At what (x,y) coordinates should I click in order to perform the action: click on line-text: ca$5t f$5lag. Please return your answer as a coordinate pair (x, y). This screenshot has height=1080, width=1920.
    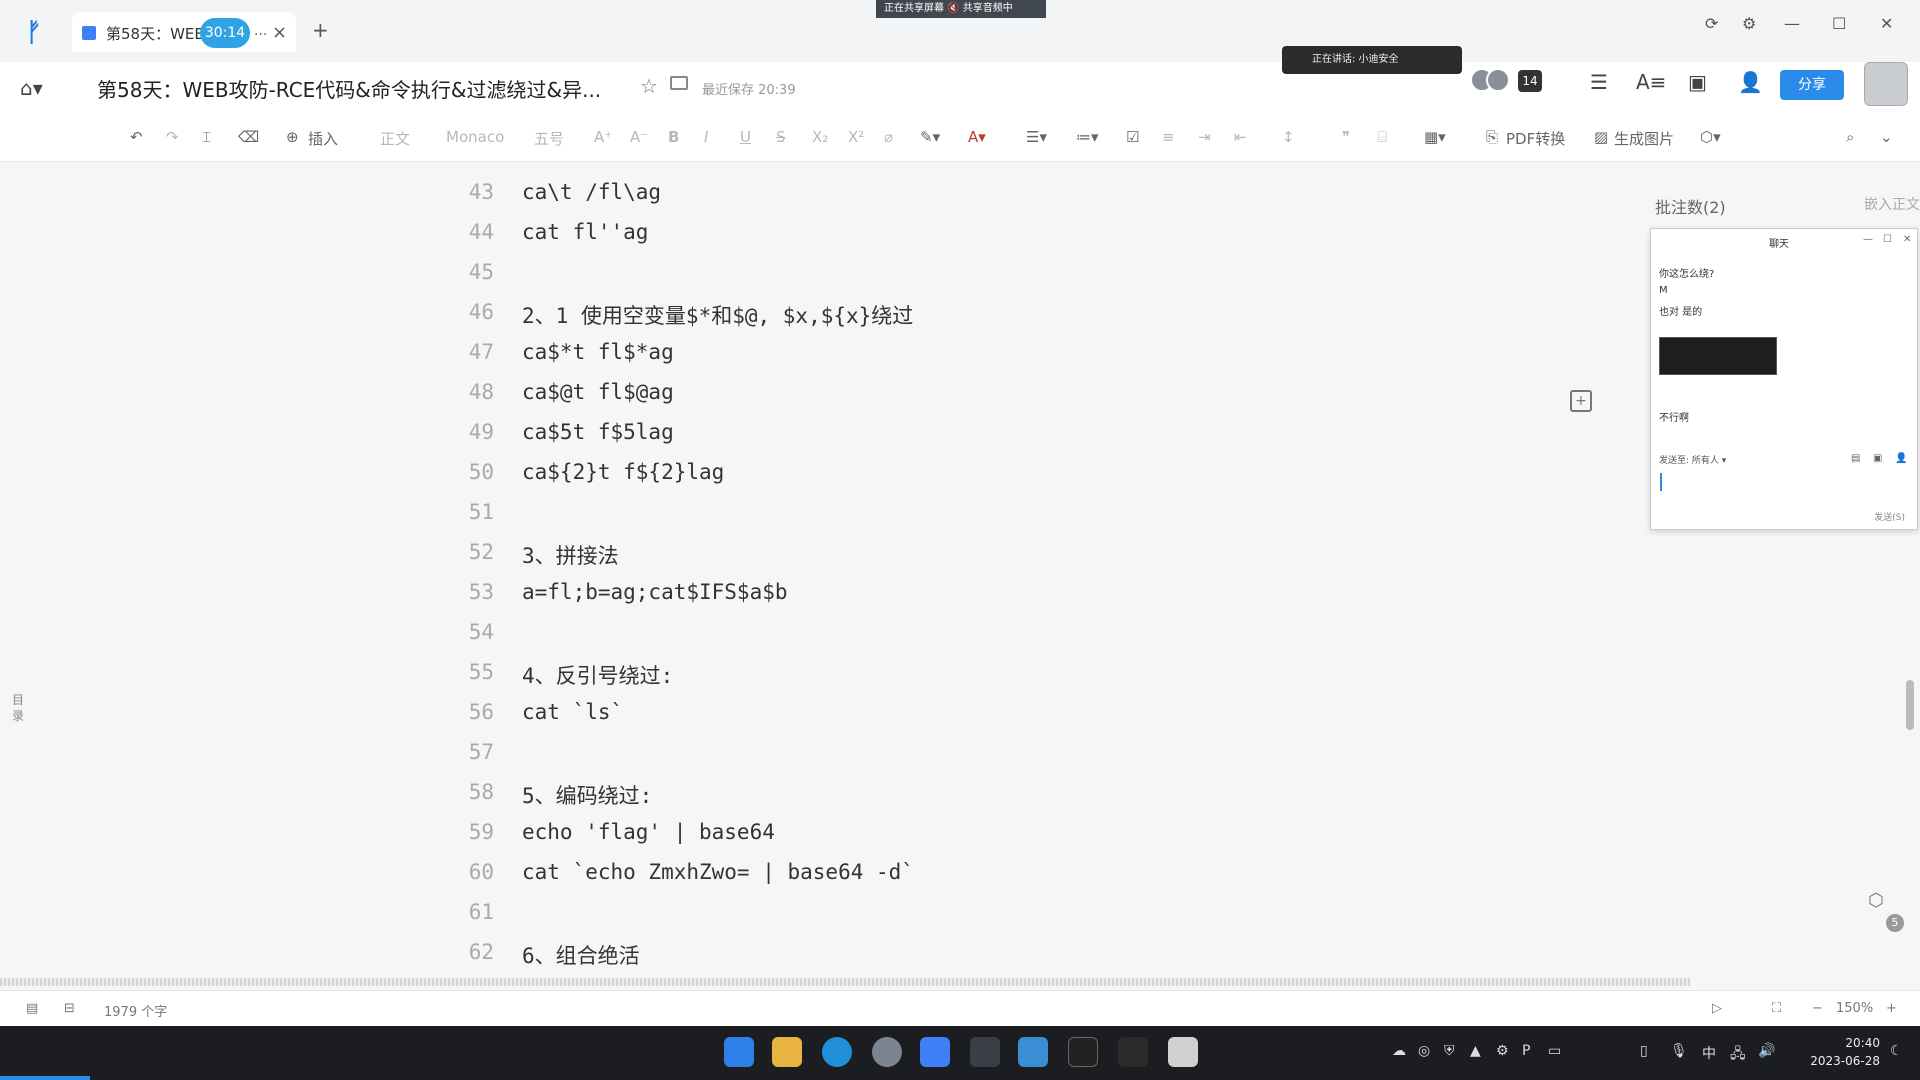
    Looking at the image, I should click on (598, 432).